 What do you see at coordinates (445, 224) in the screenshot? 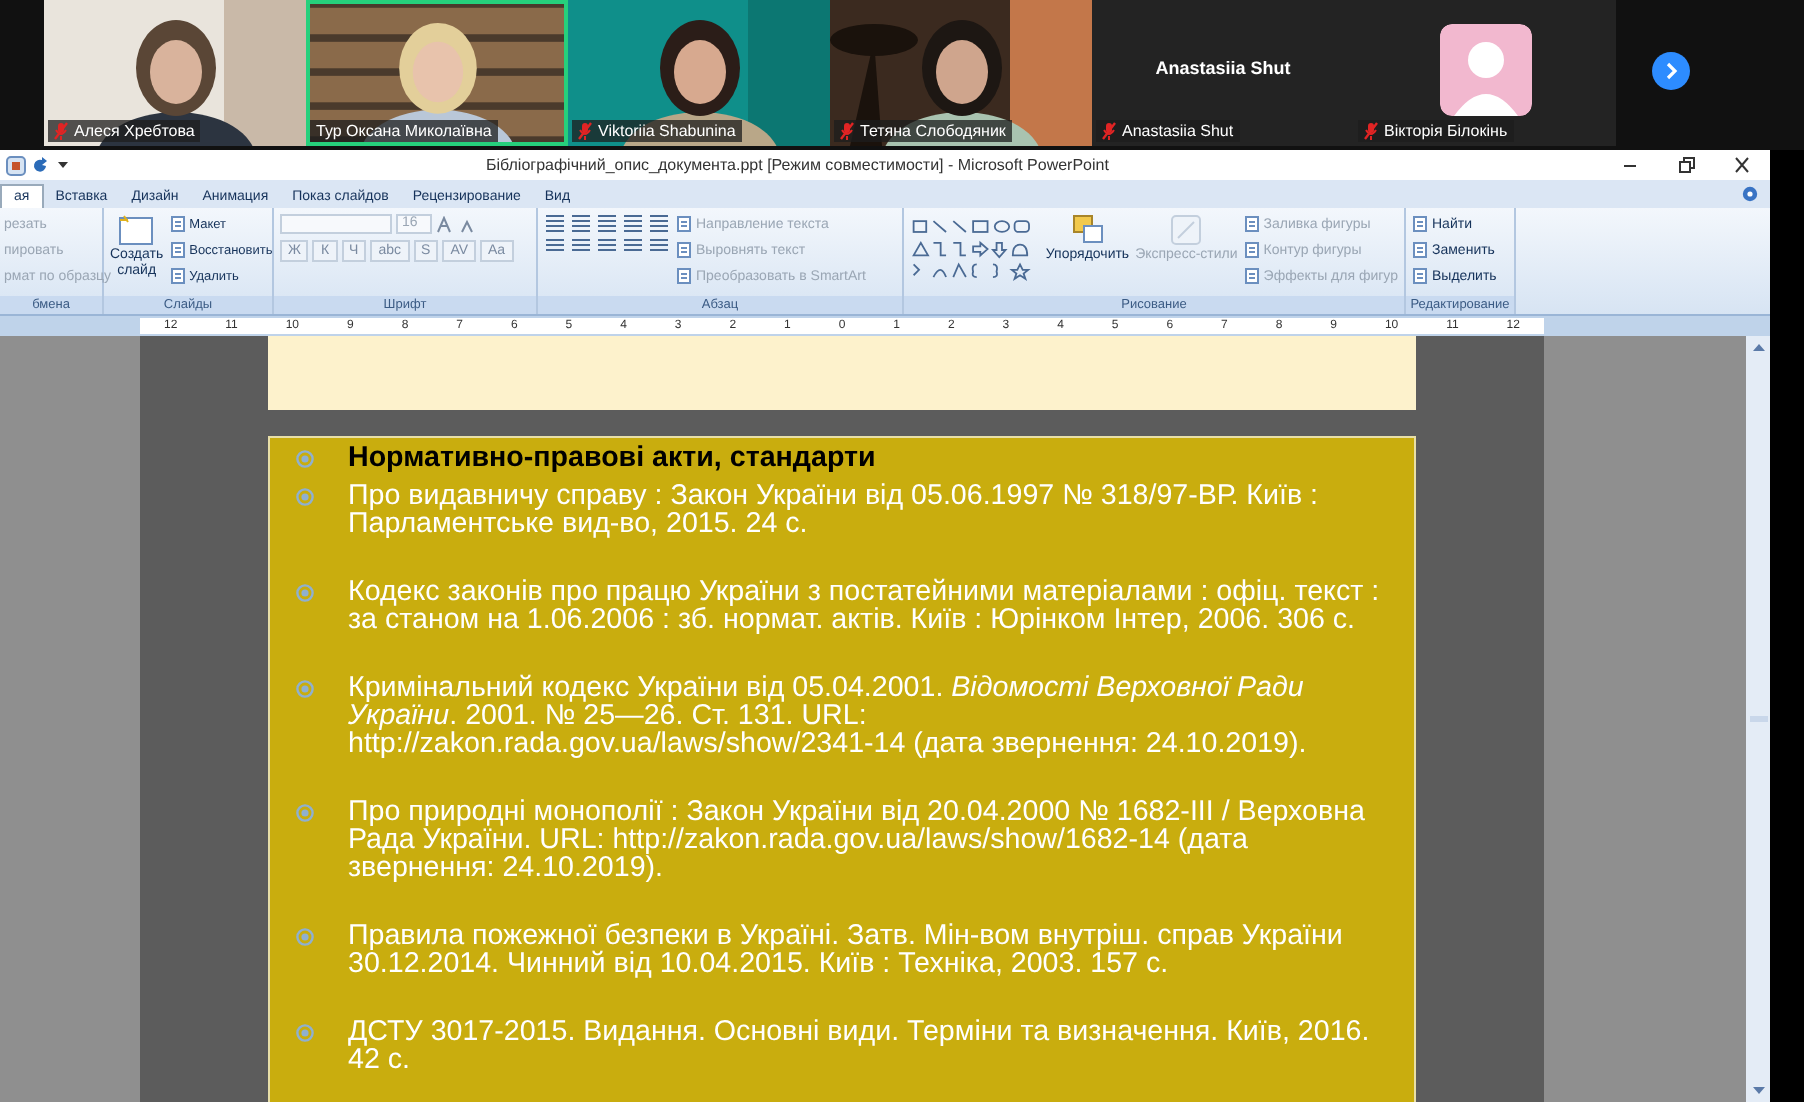
I see `grow-font-icon` at bounding box center [445, 224].